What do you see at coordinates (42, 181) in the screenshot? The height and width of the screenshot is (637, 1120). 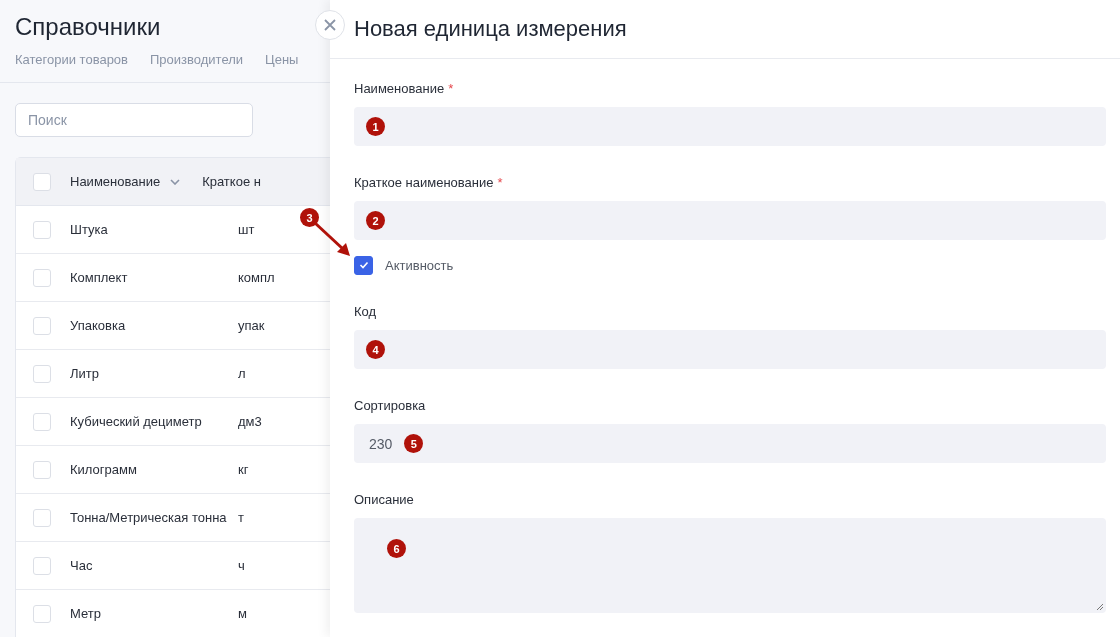 I see `select-all-checkbox` at bounding box center [42, 181].